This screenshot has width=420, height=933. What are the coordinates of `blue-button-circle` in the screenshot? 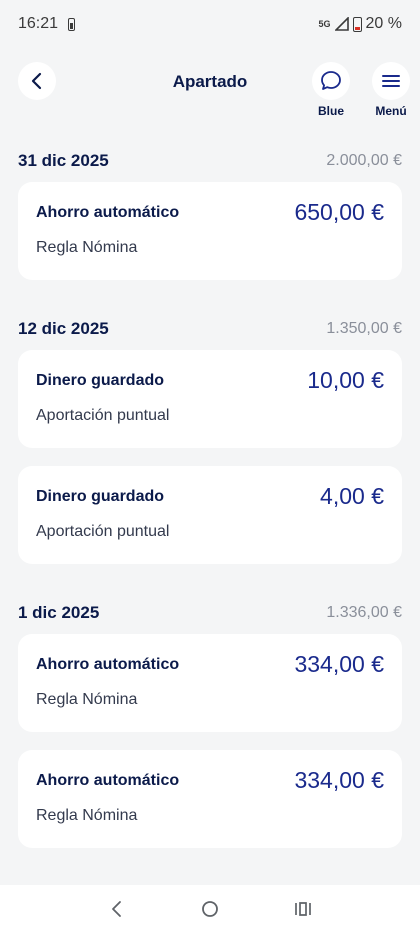 It's located at (331, 81).